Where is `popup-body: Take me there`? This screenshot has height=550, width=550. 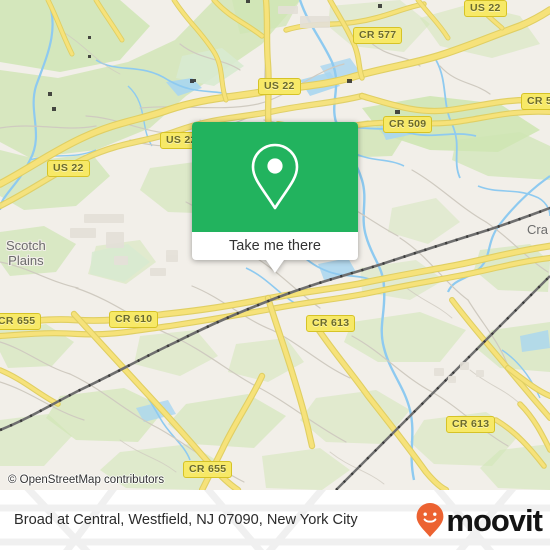
popup-body: Take me there is located at coordinates (275, 191).